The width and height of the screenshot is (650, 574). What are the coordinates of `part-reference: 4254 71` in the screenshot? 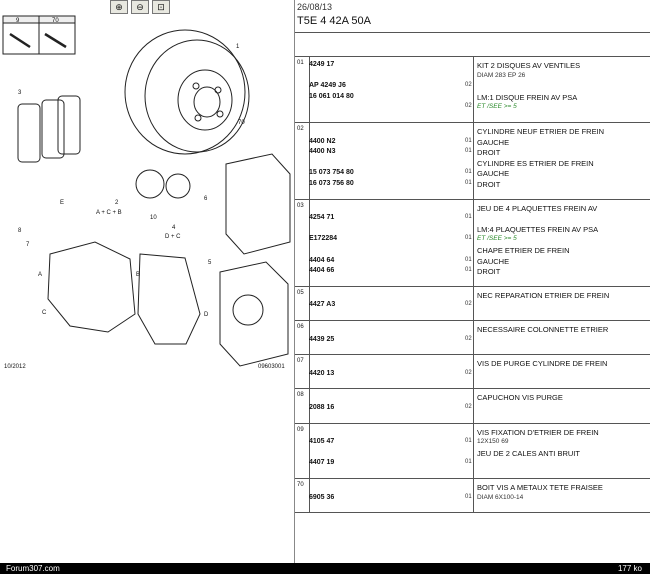 It's located at (321, 217).